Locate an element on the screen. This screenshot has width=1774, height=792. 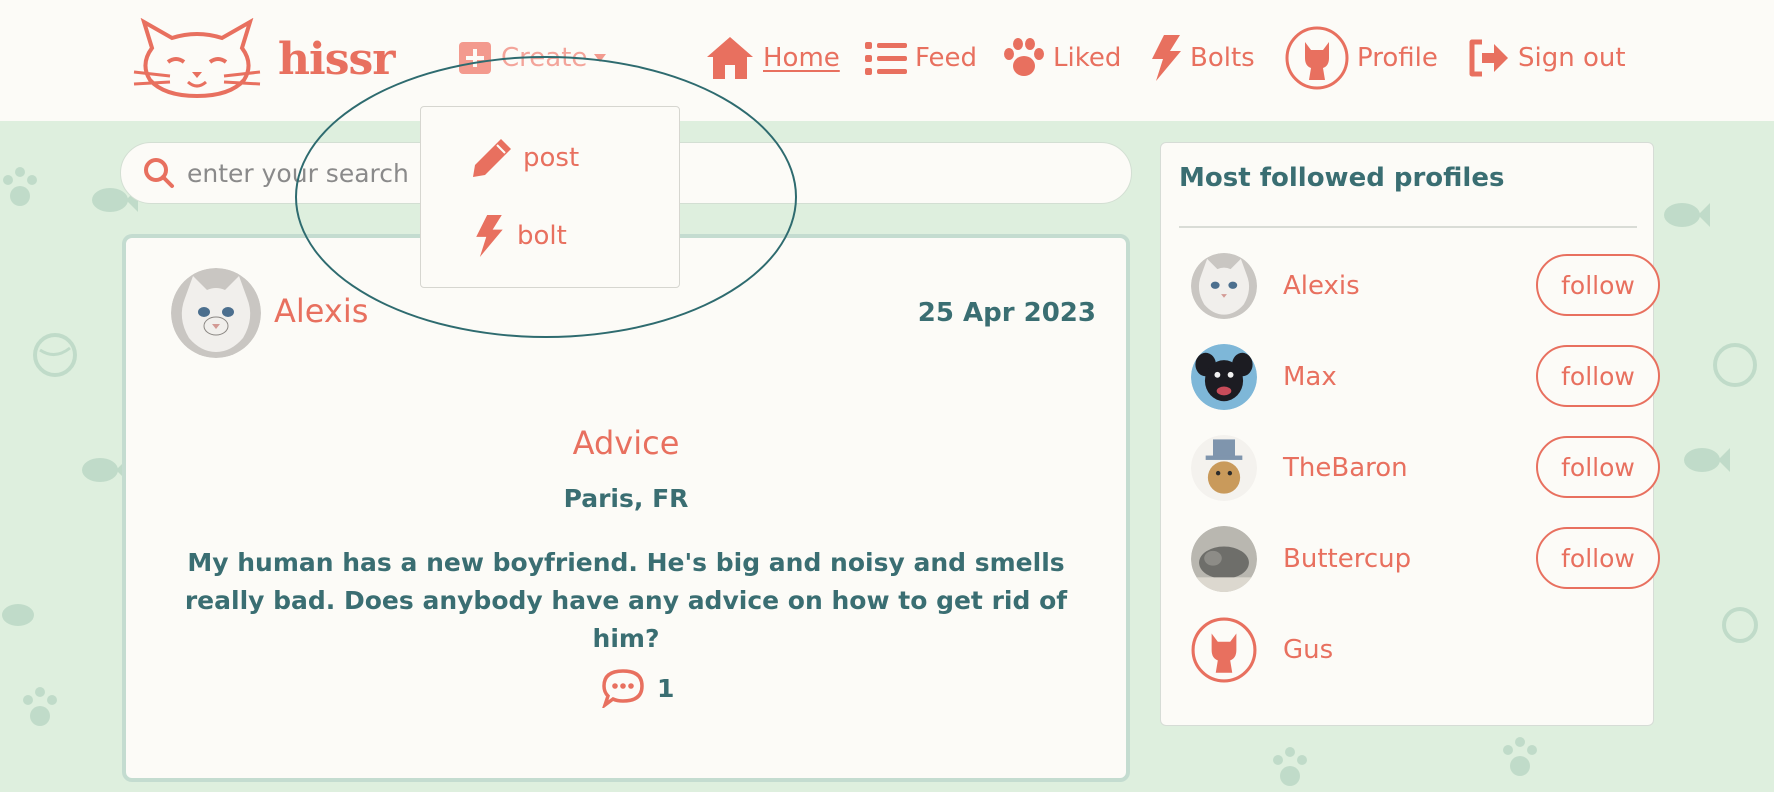
profile-row-thebaron: TheBaron follow is located at coordinates (1425, 468).